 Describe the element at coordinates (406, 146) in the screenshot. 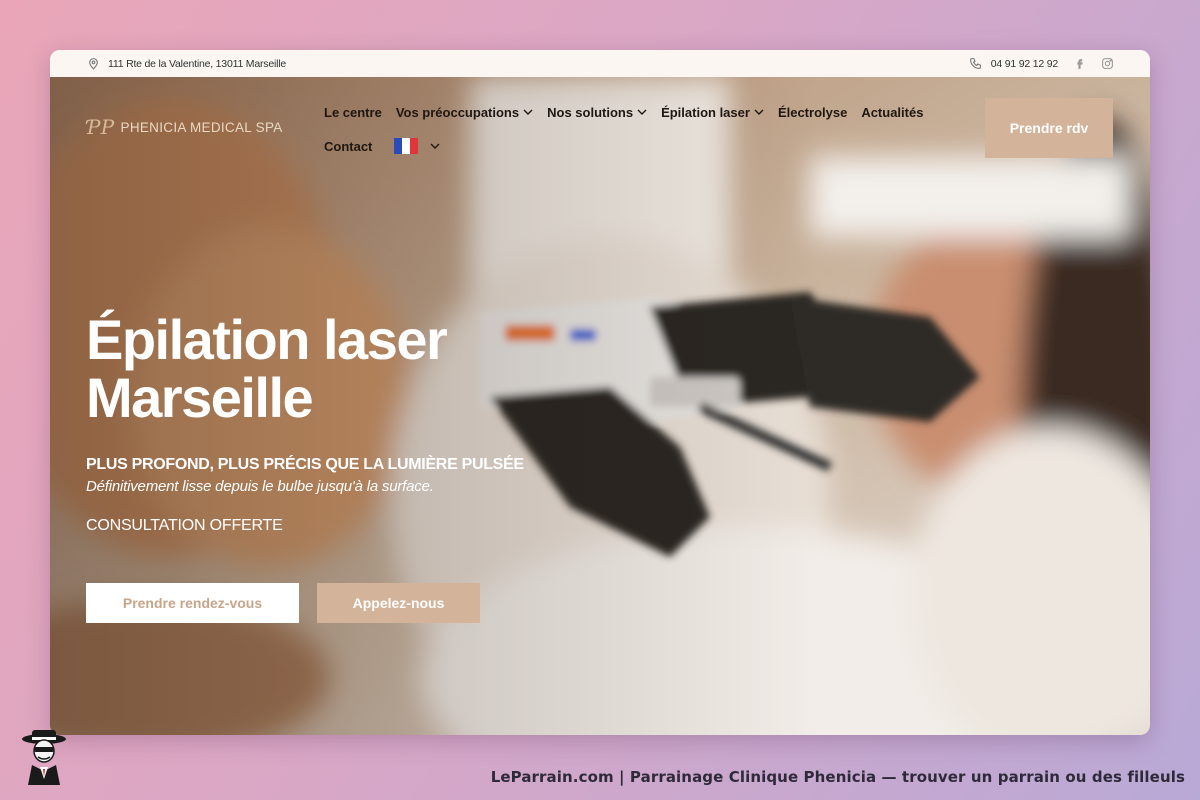

I see `french-flag-icon` at that location.